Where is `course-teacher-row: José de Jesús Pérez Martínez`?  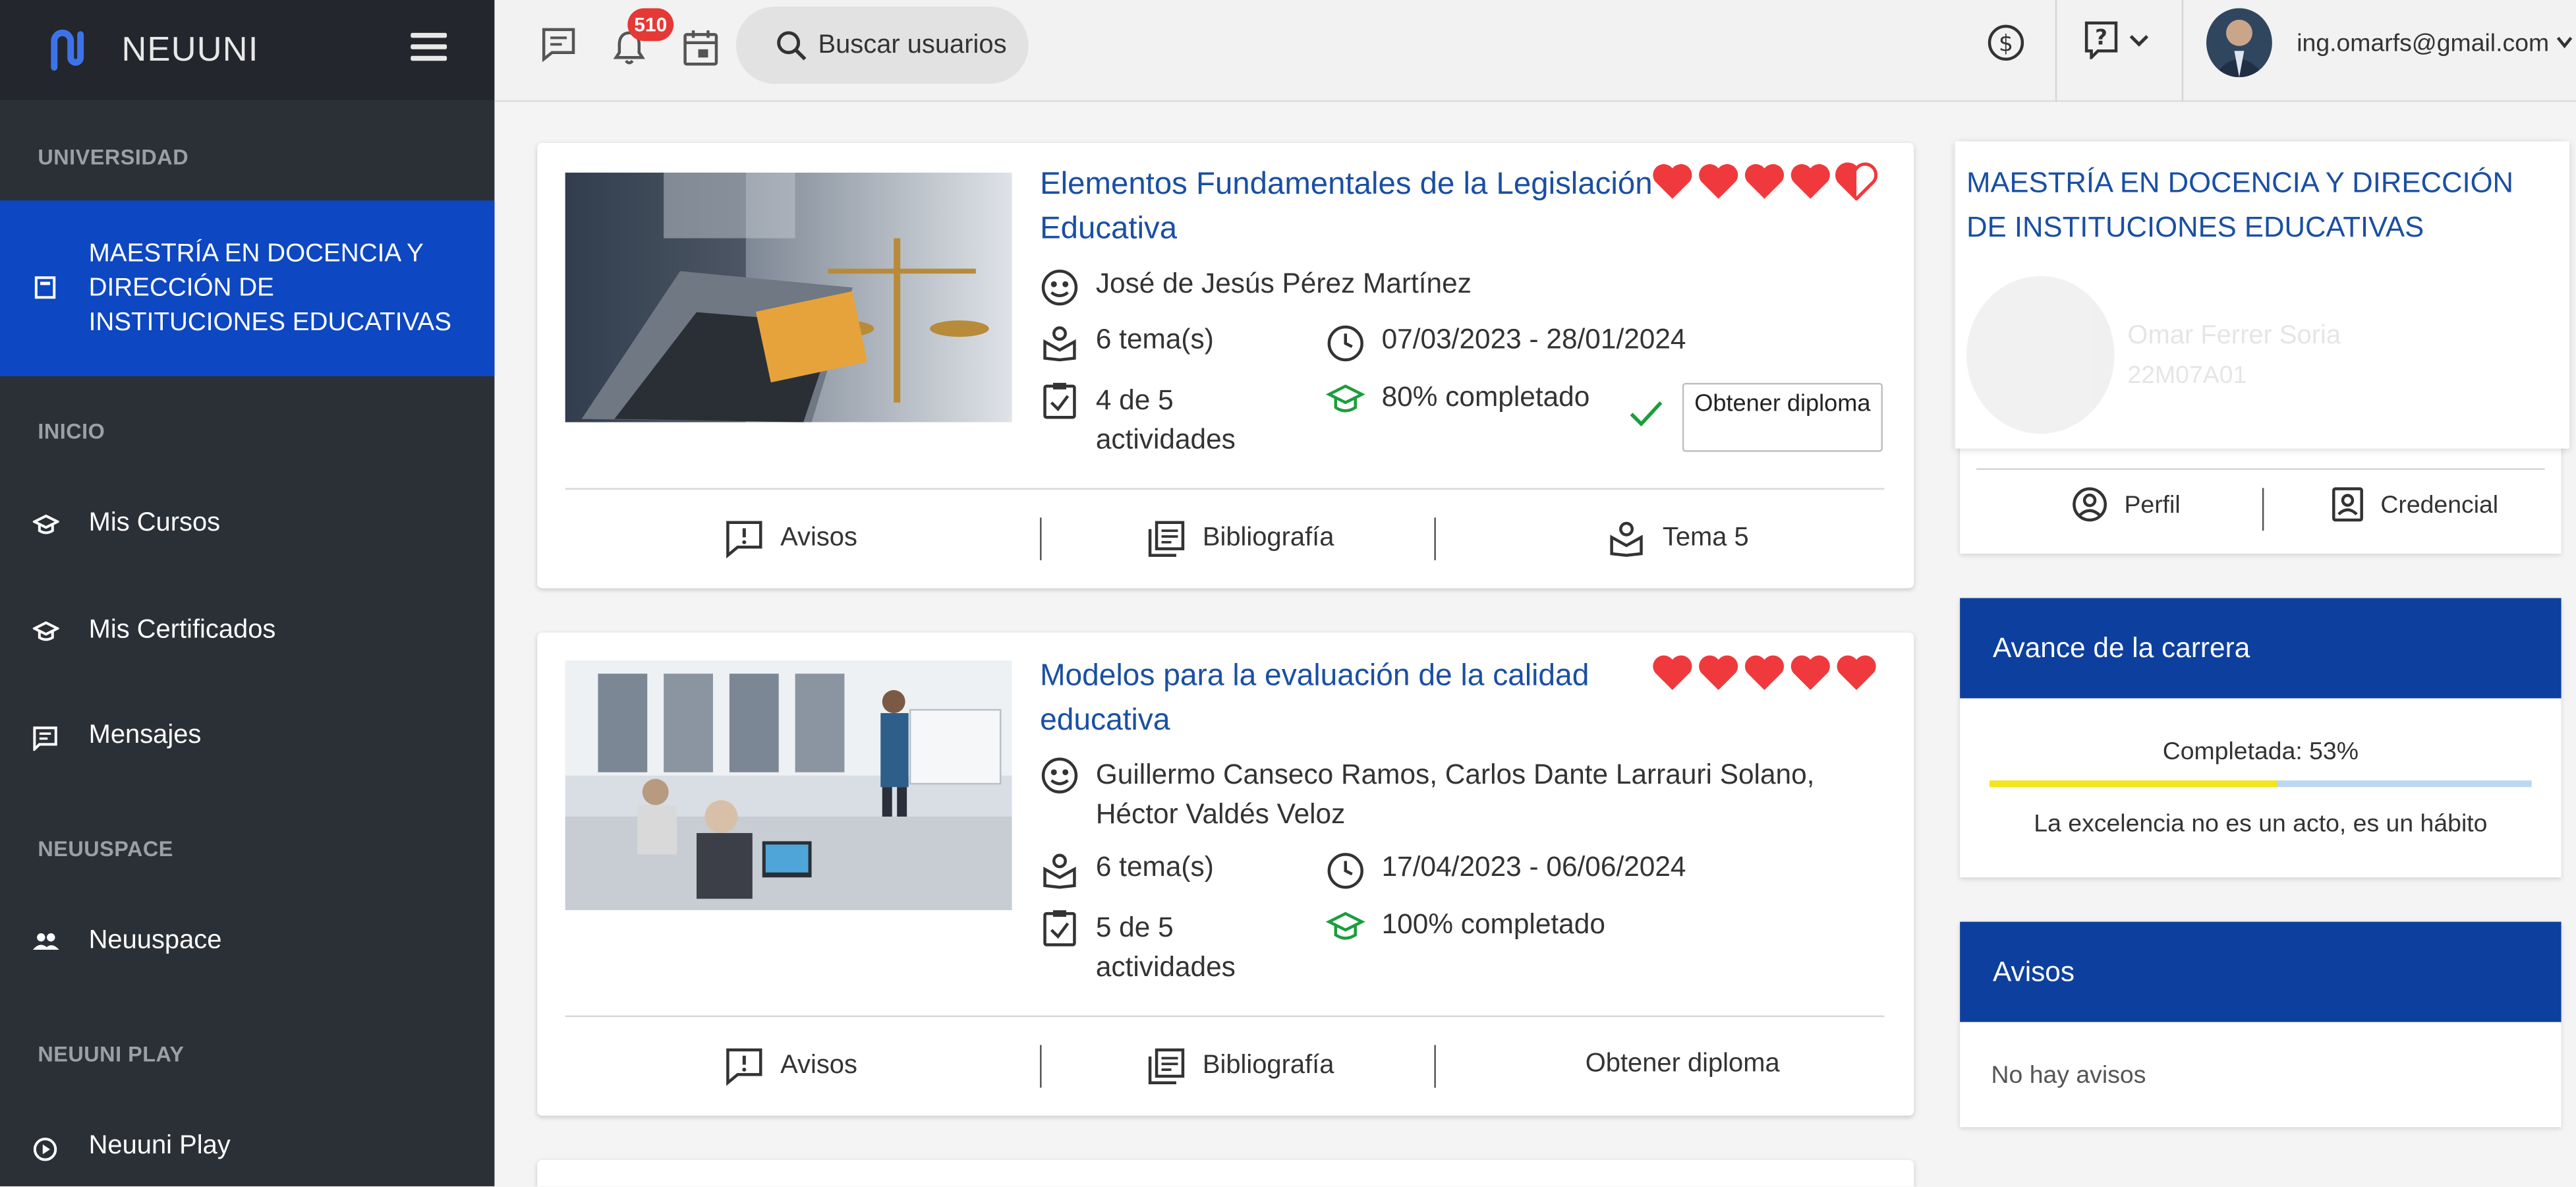
course-teacher-row: José de Jesús Pérez Martínez is located at coordinates (1256, 287).